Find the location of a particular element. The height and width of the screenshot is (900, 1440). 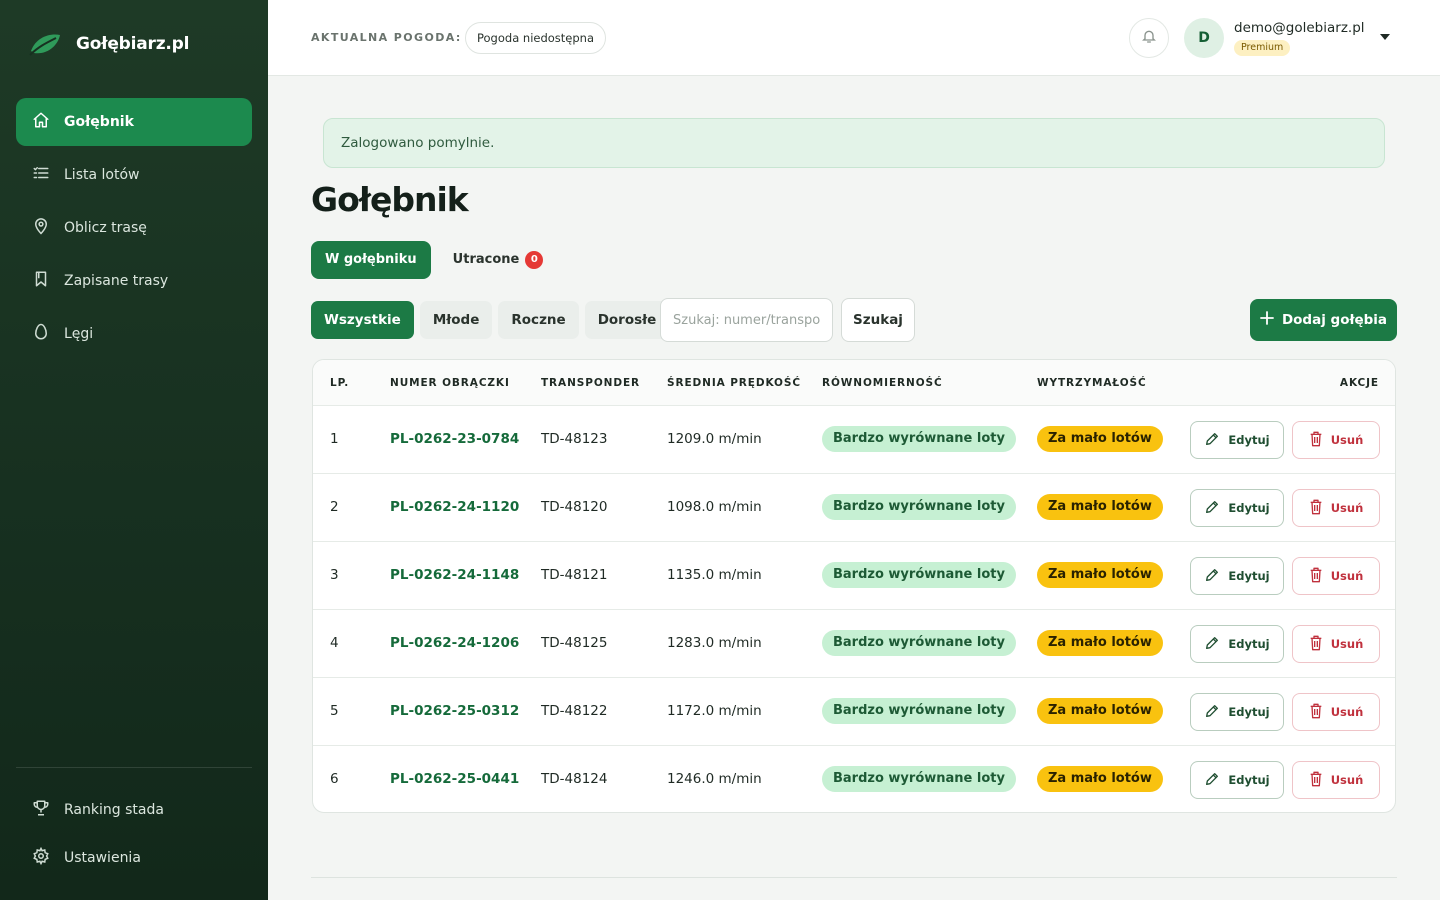

row-lp: 4 is located at coordinates (334, 643).